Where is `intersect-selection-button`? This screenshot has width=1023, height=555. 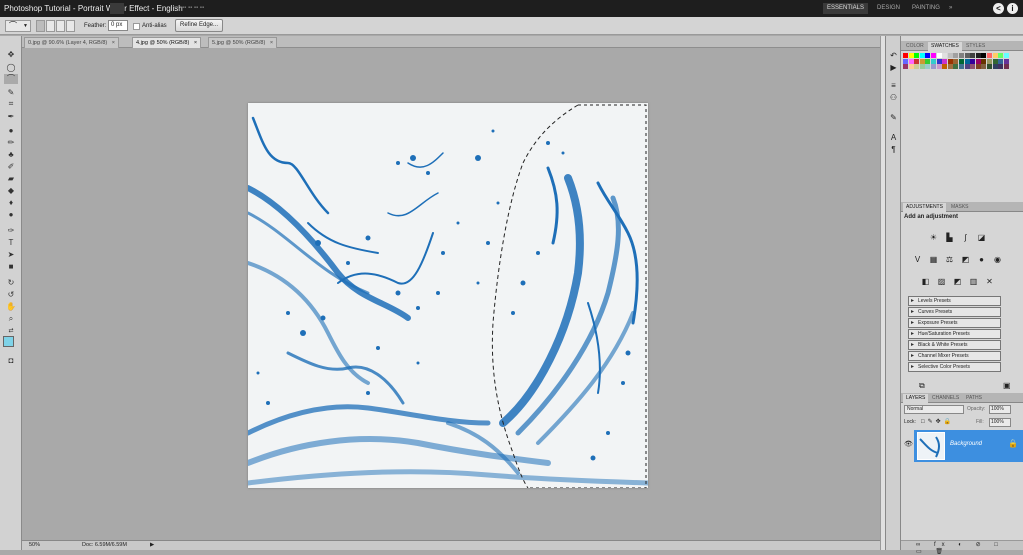 intersect-selection-button is located at coordinates (70, 26).